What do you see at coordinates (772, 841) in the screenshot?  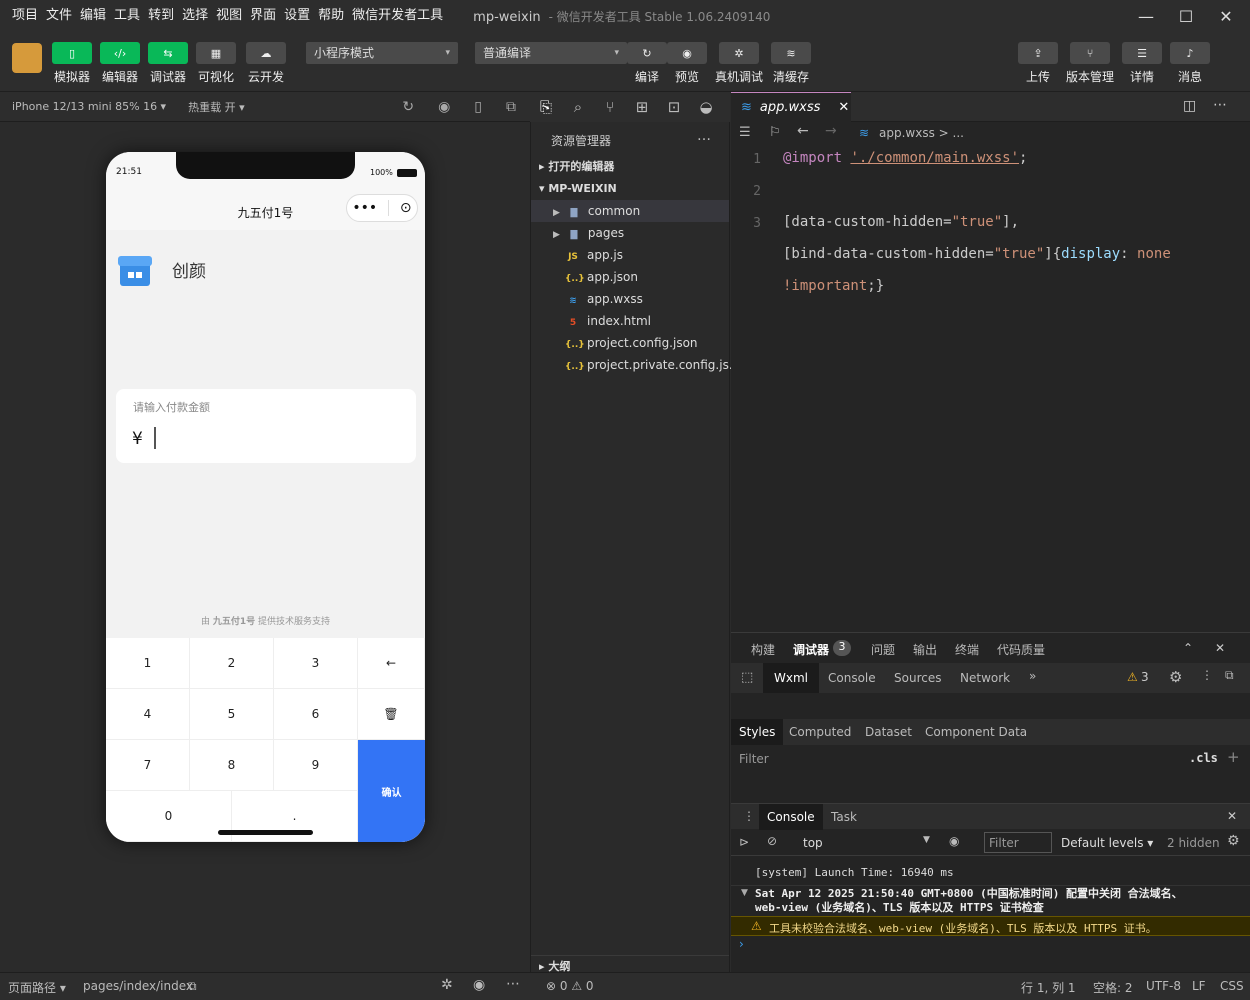 I see `clear-icon: ⊘` at bounding box center [772, 841].